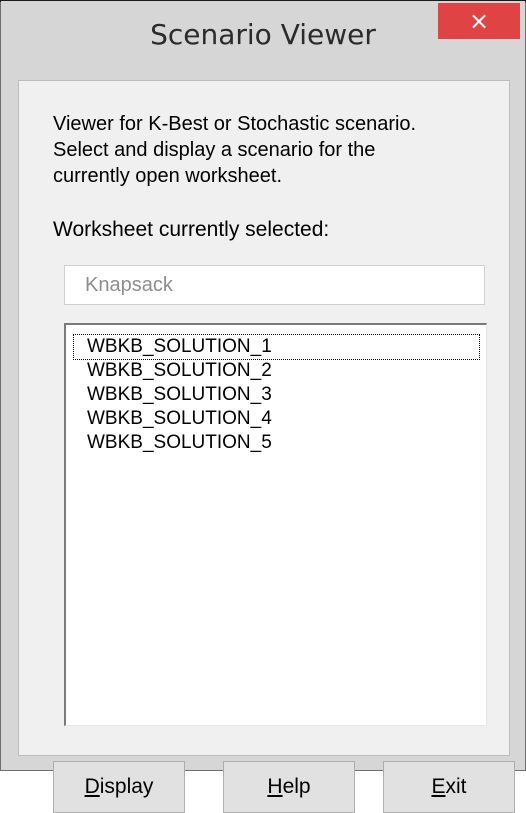 This screenshot has width=526, height=813. What do you see at coordinates (276, 395) in the screenshot?
I see `list-item: WBKB_SOLUTION_3` at bounding box center [276, 395].